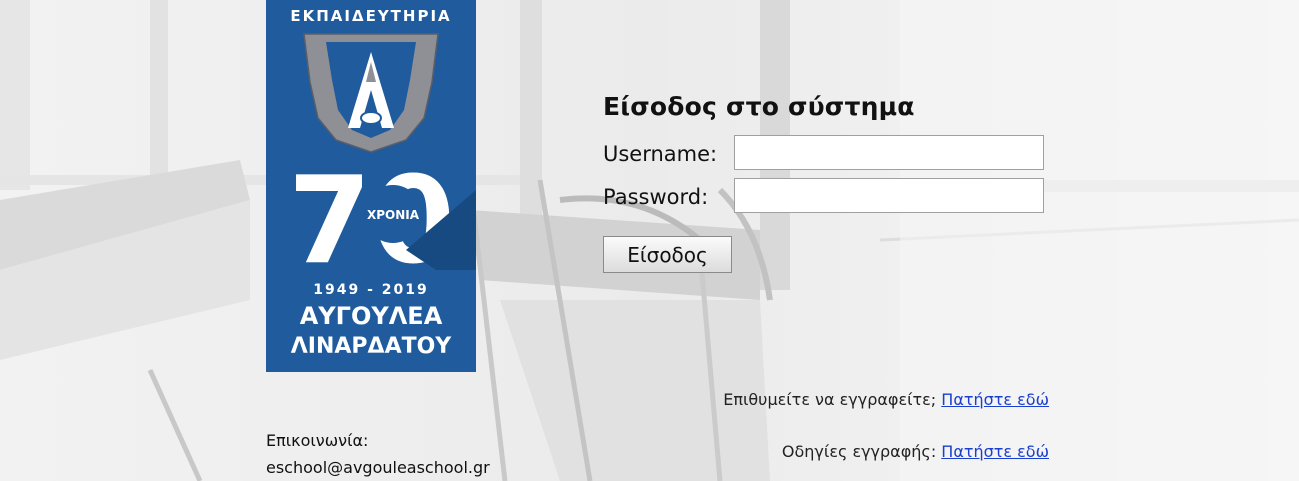 This screenshot has width=1299, height=481. I want to click on logo-name-line2: ΛΙΝΑΡΔΑΤΟΥ, so click(372, 346).